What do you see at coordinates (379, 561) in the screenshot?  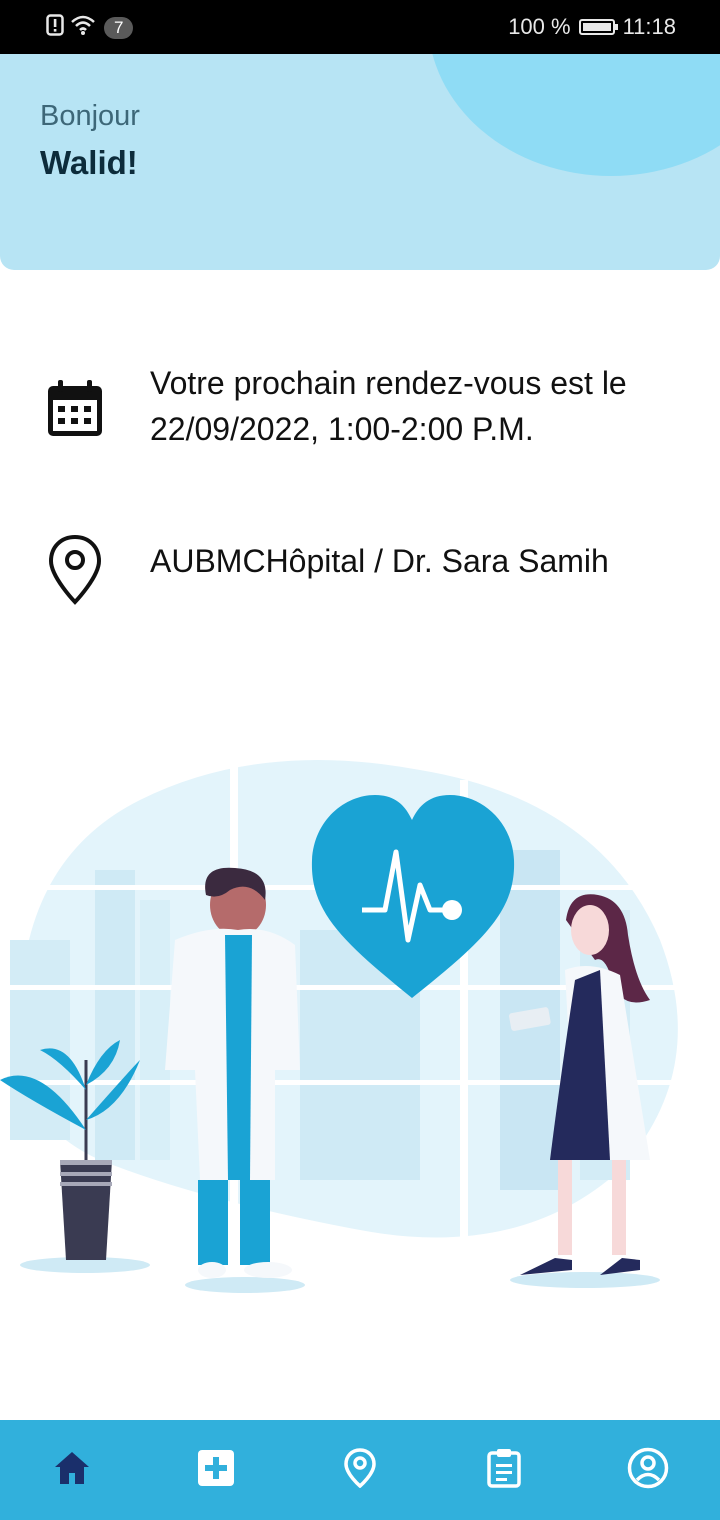 I see `location-text: AUBMCHôpital / Dr. Sara Samih` at bounding box center [379, 561].